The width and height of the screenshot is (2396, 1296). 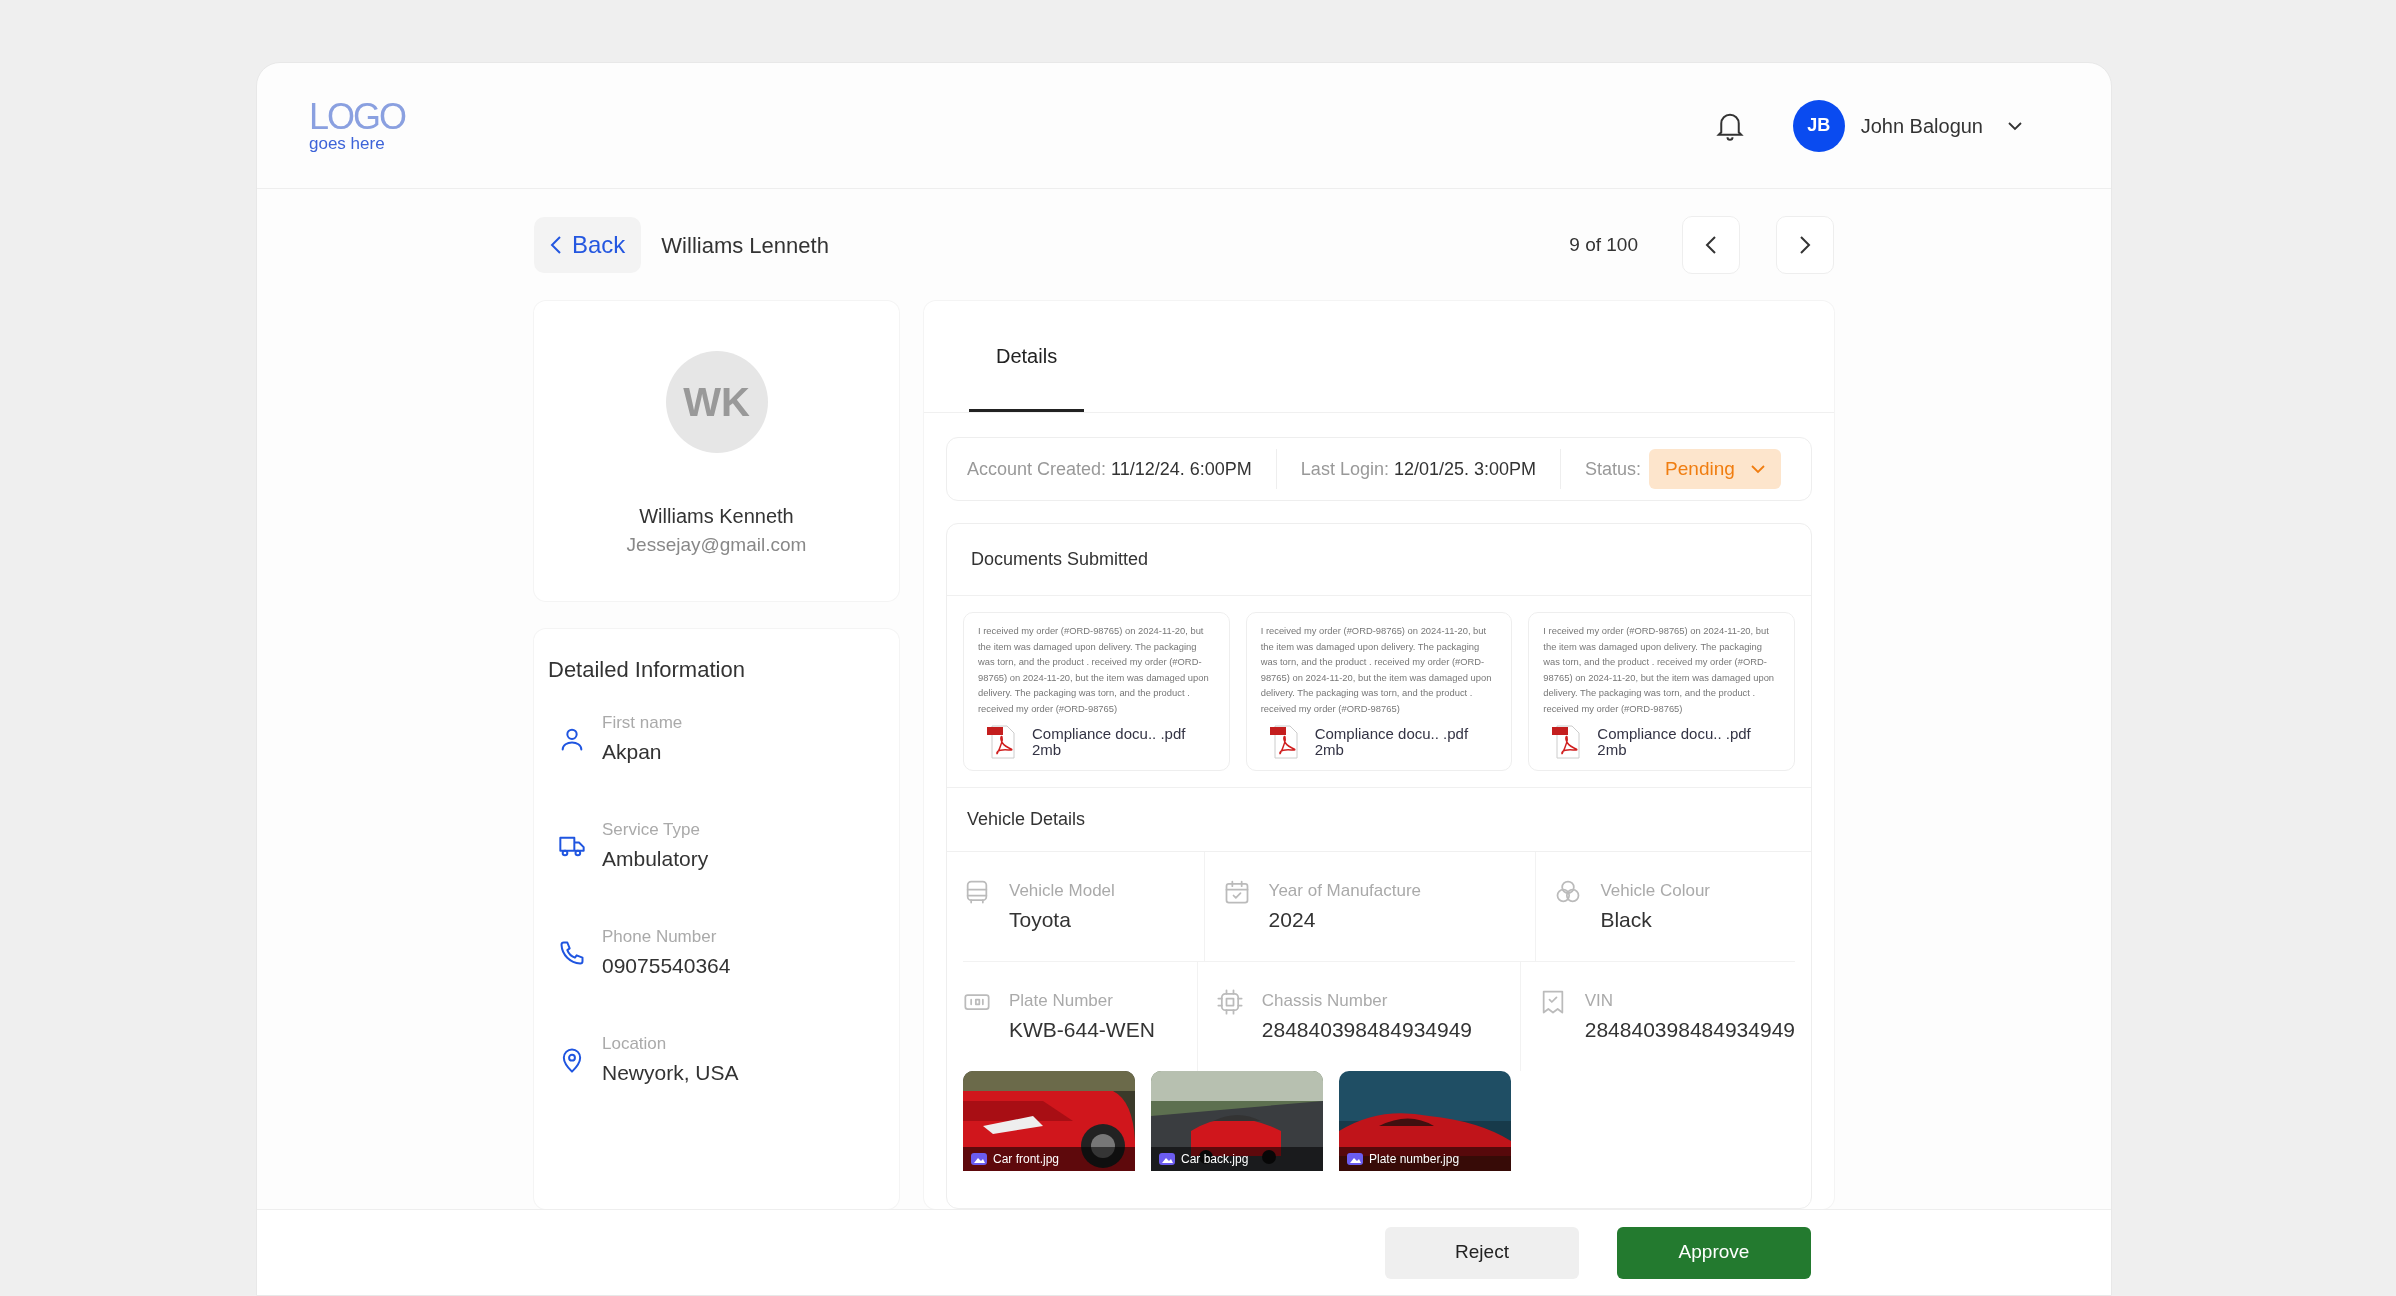 I want to click on field-label: Chassis Number, so click(x=1325, y=1001).